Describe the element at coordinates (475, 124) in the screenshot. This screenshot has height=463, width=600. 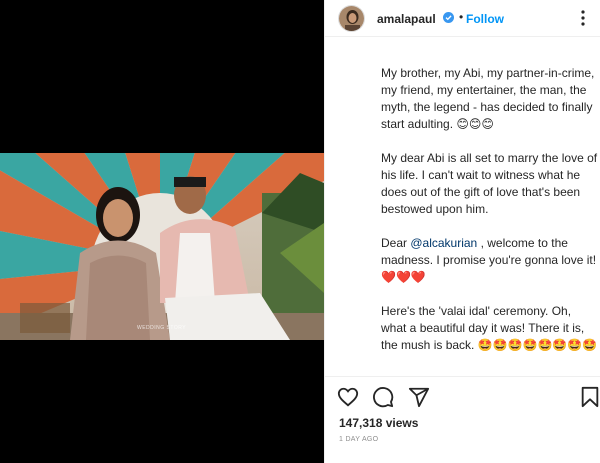
I see `emoji-smile: 😊😊😊` at that location.